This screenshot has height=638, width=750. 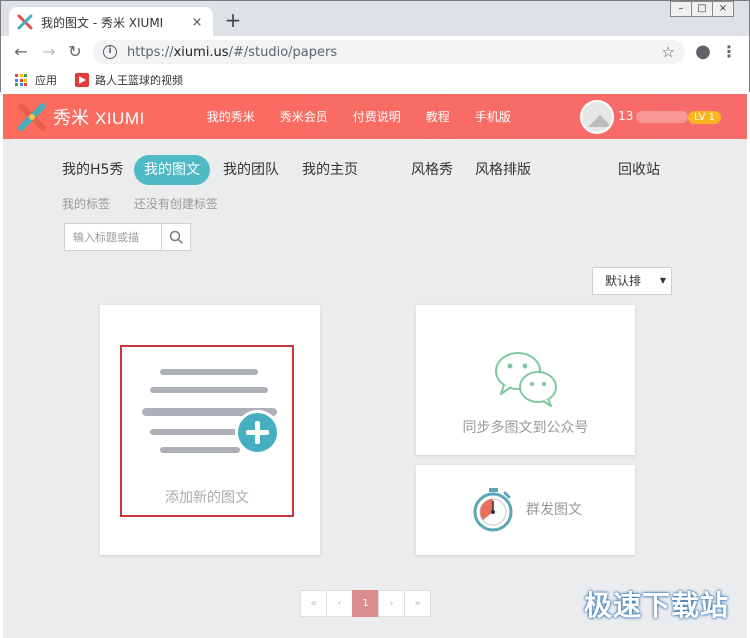 What do you see at coordinates (639, 170) in the screenshot?
I see `tab-recycle-bin: 回收站` at bounding box center [639, 170].